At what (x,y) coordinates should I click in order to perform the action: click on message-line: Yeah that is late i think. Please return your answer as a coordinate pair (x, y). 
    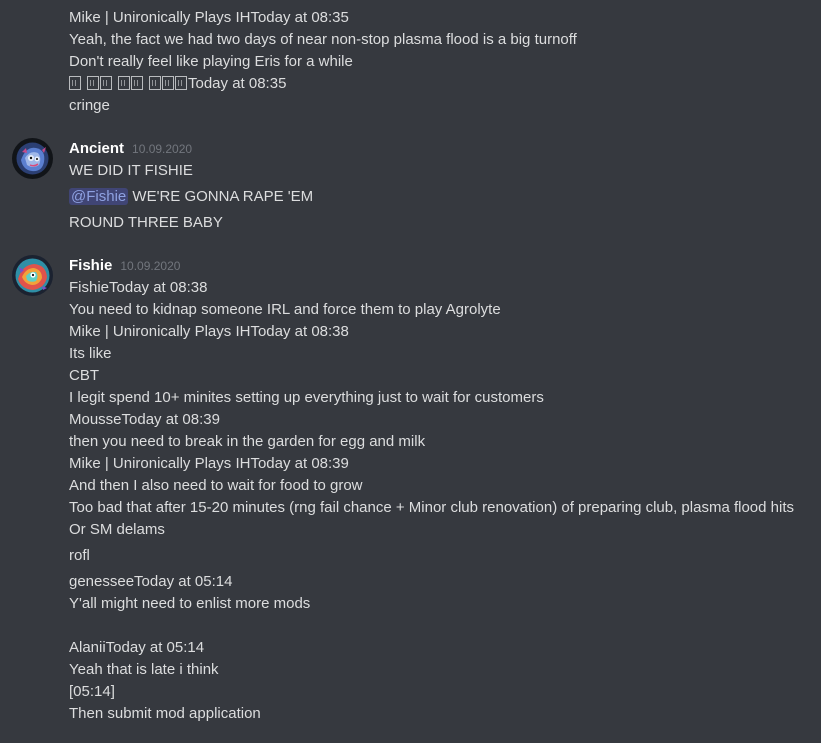
    Looking at the image, I should click on (144, 669).